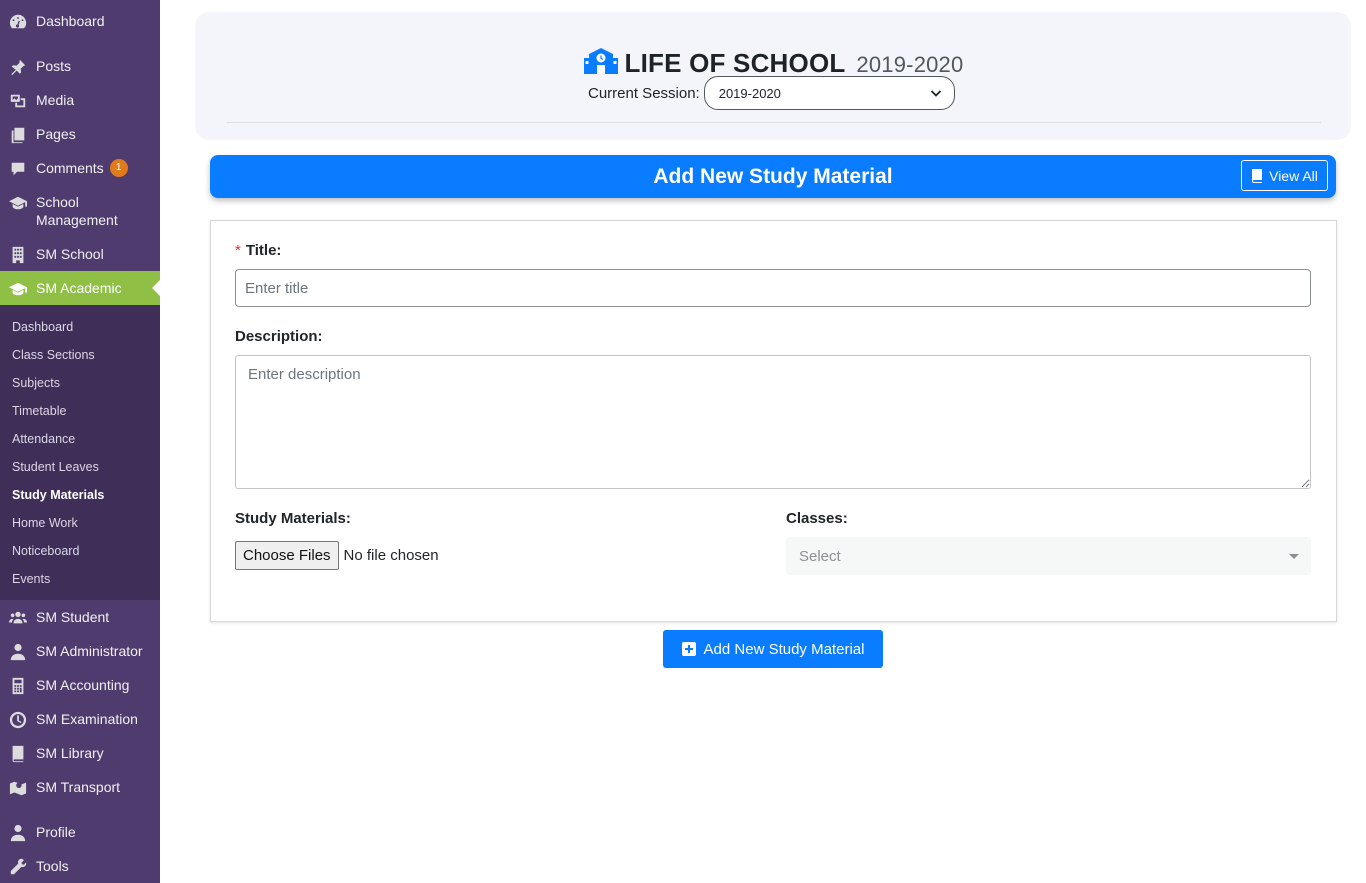  I want to click on submenu-item-noticeboard: Noticeboard, so click(45, 551).